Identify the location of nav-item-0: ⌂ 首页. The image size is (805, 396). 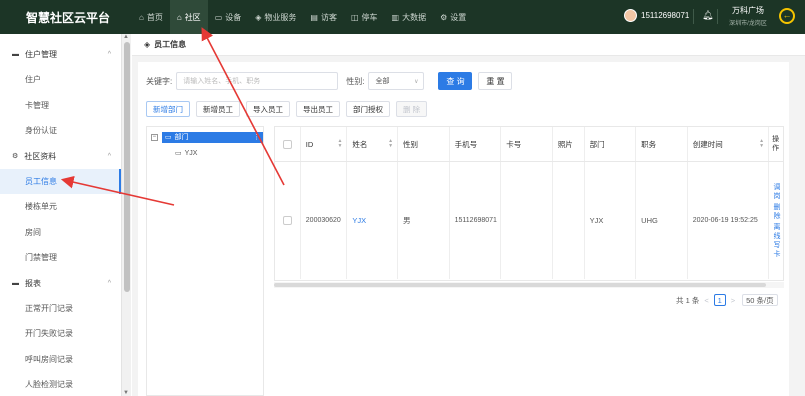
(151, 17).